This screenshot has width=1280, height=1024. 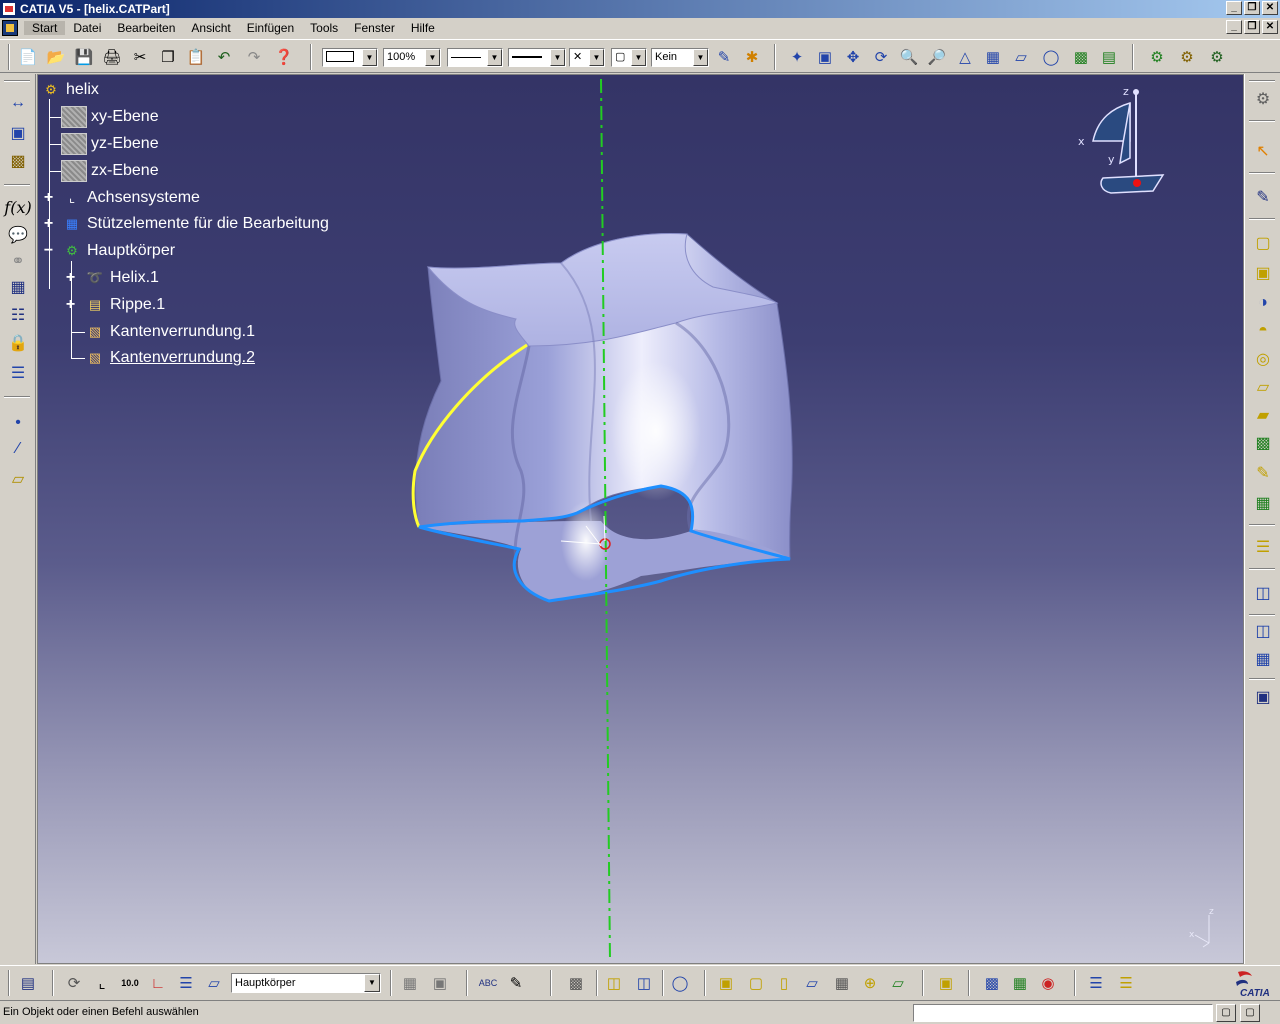 I want to click on doc-restore-button: ❐, so click(x=1252, y=27).